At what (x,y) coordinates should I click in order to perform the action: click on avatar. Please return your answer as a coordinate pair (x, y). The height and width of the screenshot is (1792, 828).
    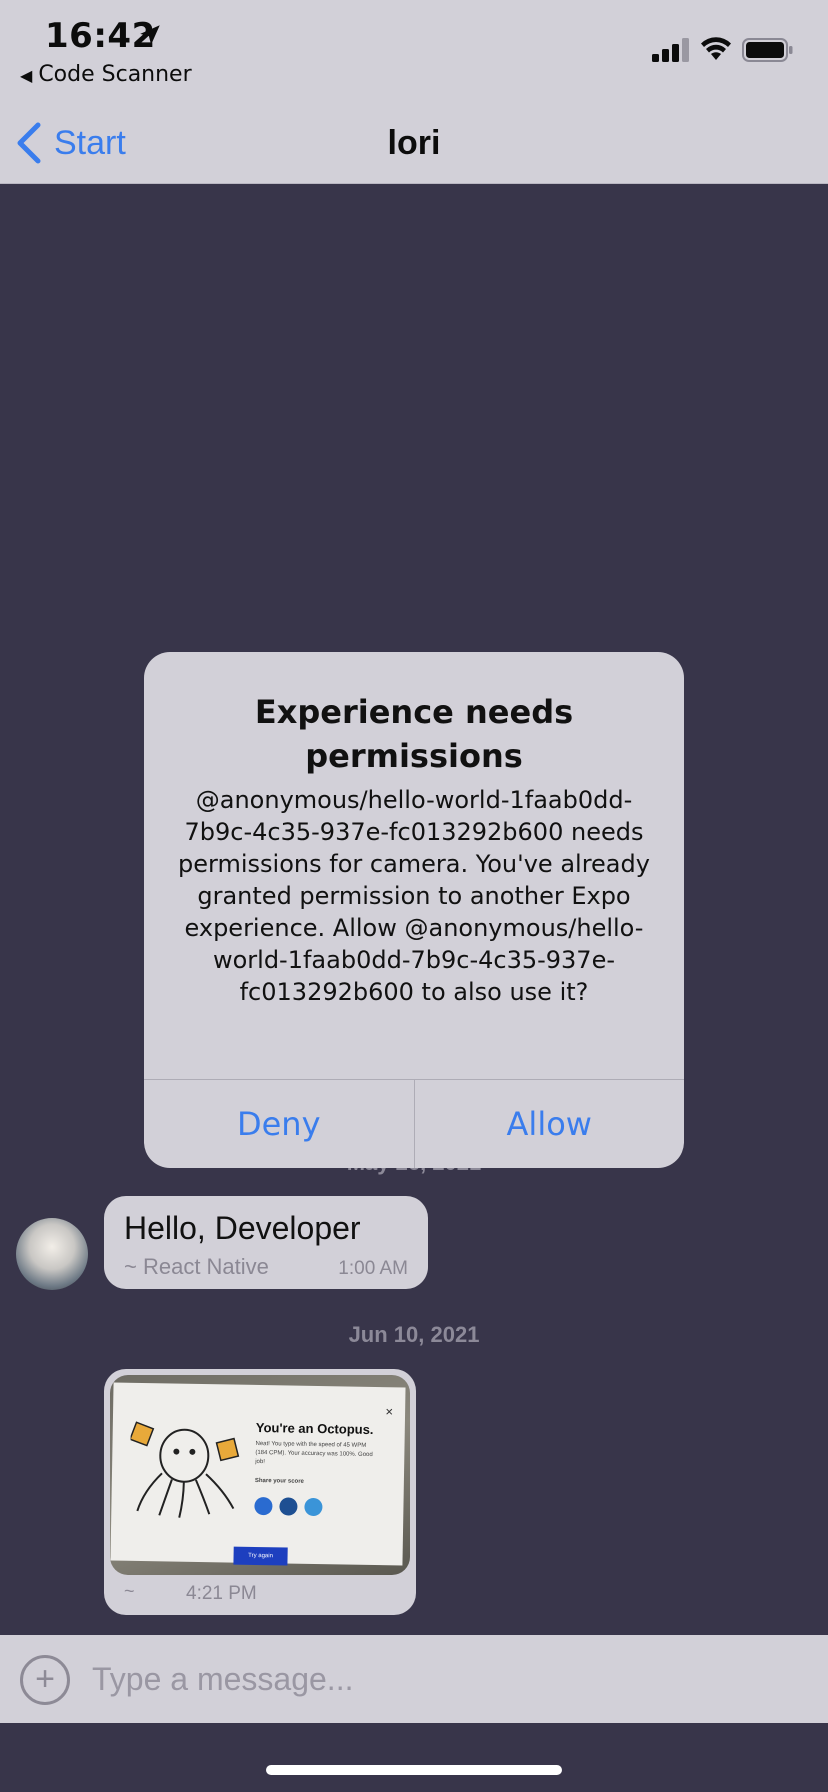
    Looking at the image, I should click on (52, 1254).